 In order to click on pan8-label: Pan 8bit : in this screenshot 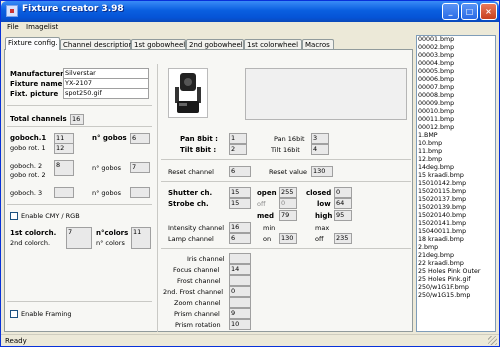, I will do `click(199, 139)`.